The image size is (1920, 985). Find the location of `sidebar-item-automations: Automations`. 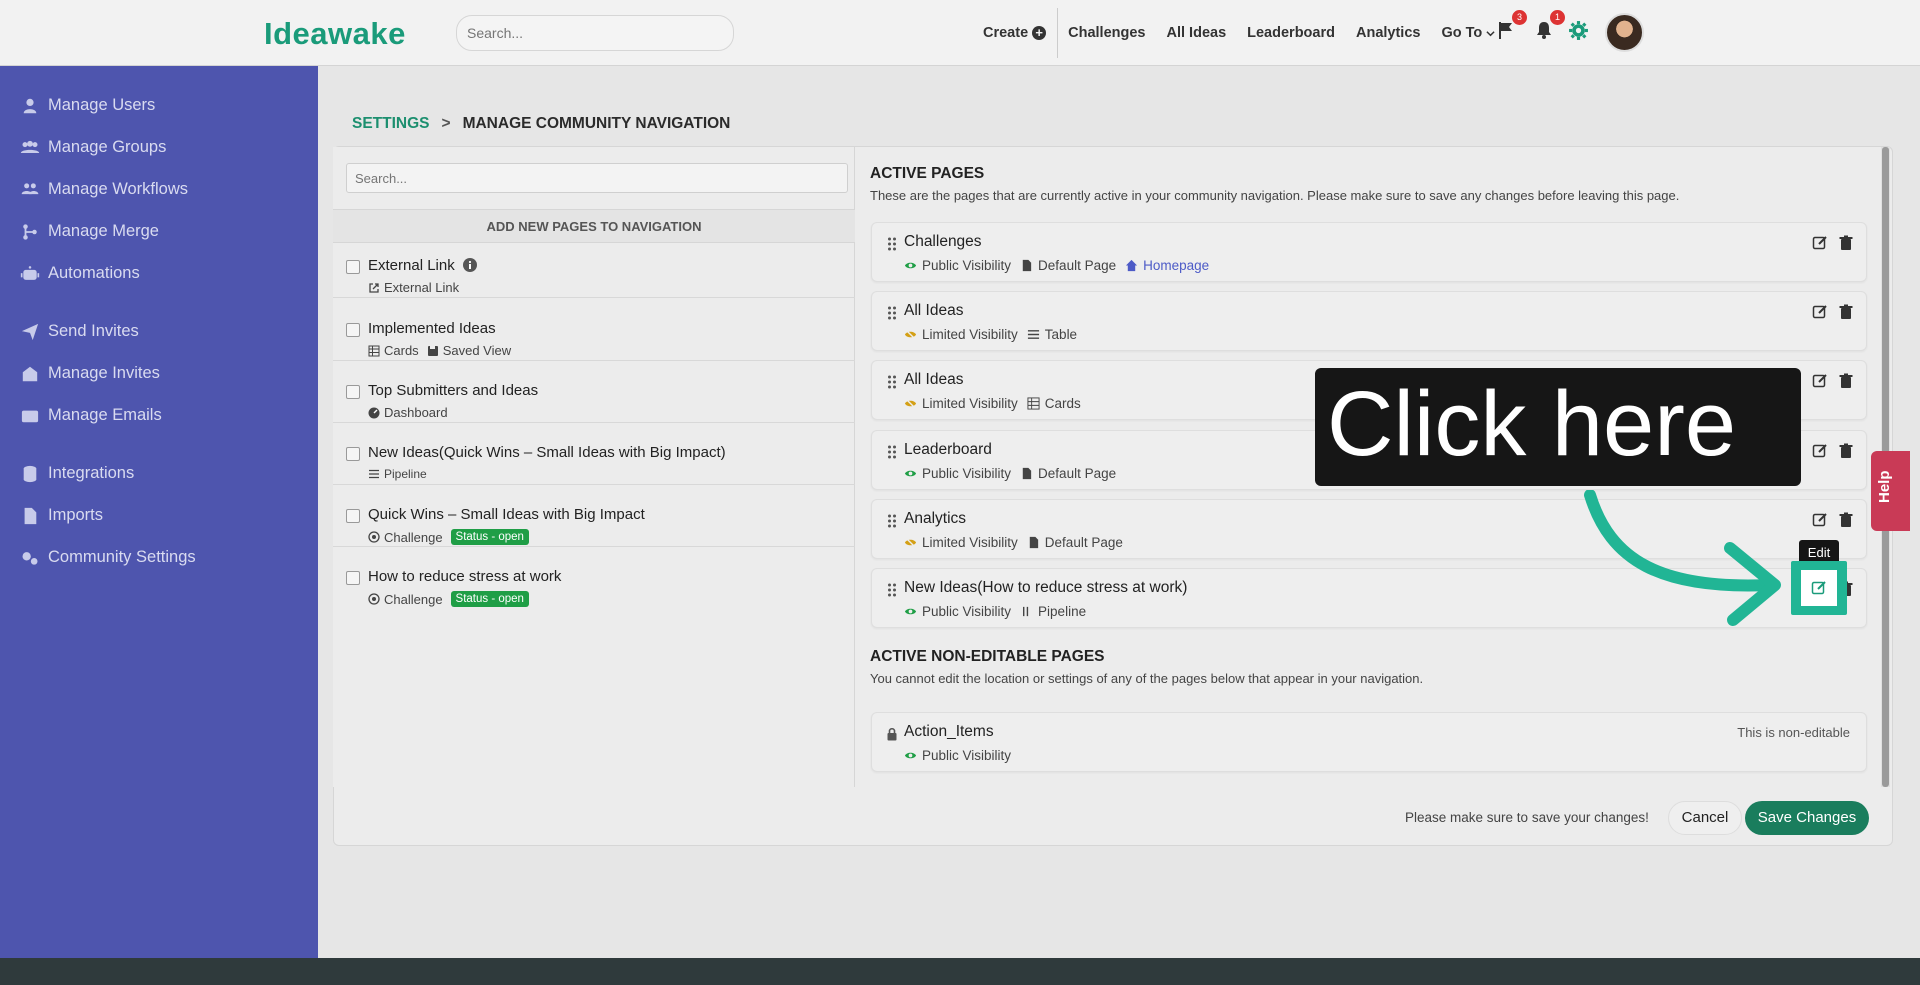

sidebar-item-automations: Automations is located at coordinates (80, 273).